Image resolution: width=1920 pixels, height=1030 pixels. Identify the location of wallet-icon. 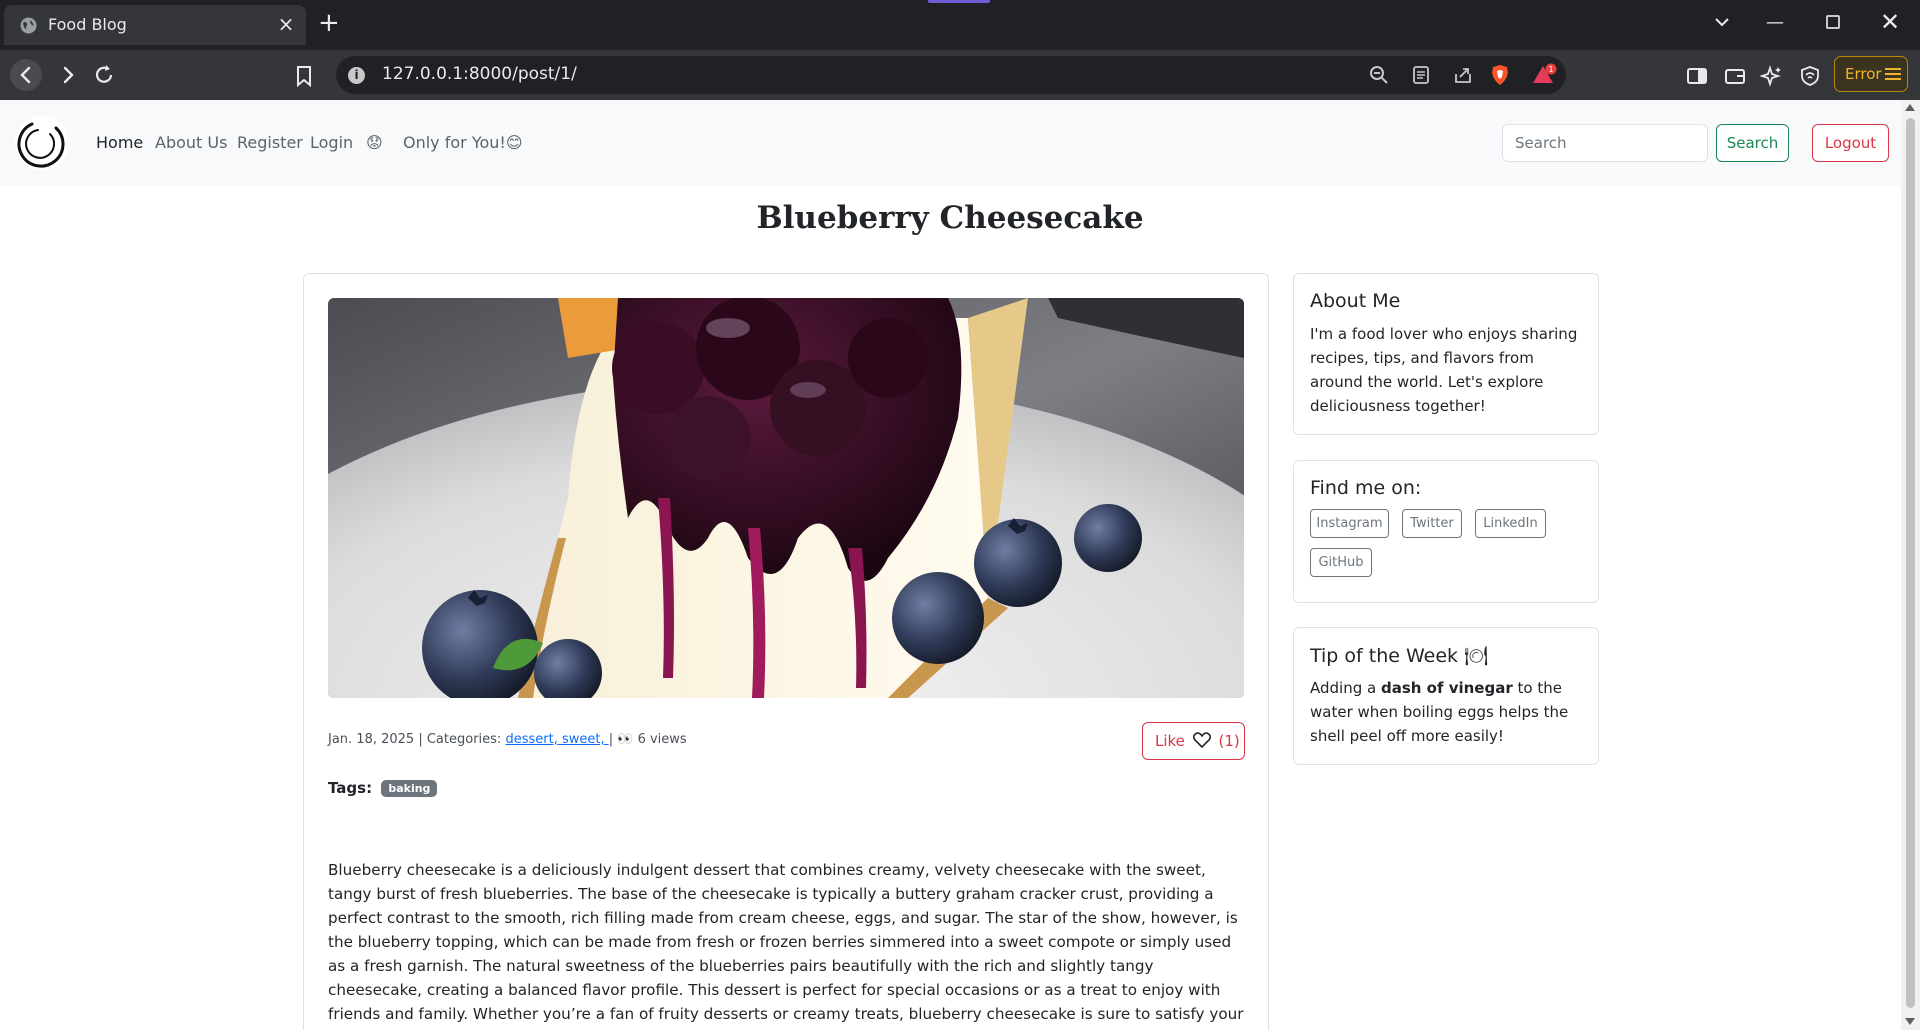
(1735, 76).